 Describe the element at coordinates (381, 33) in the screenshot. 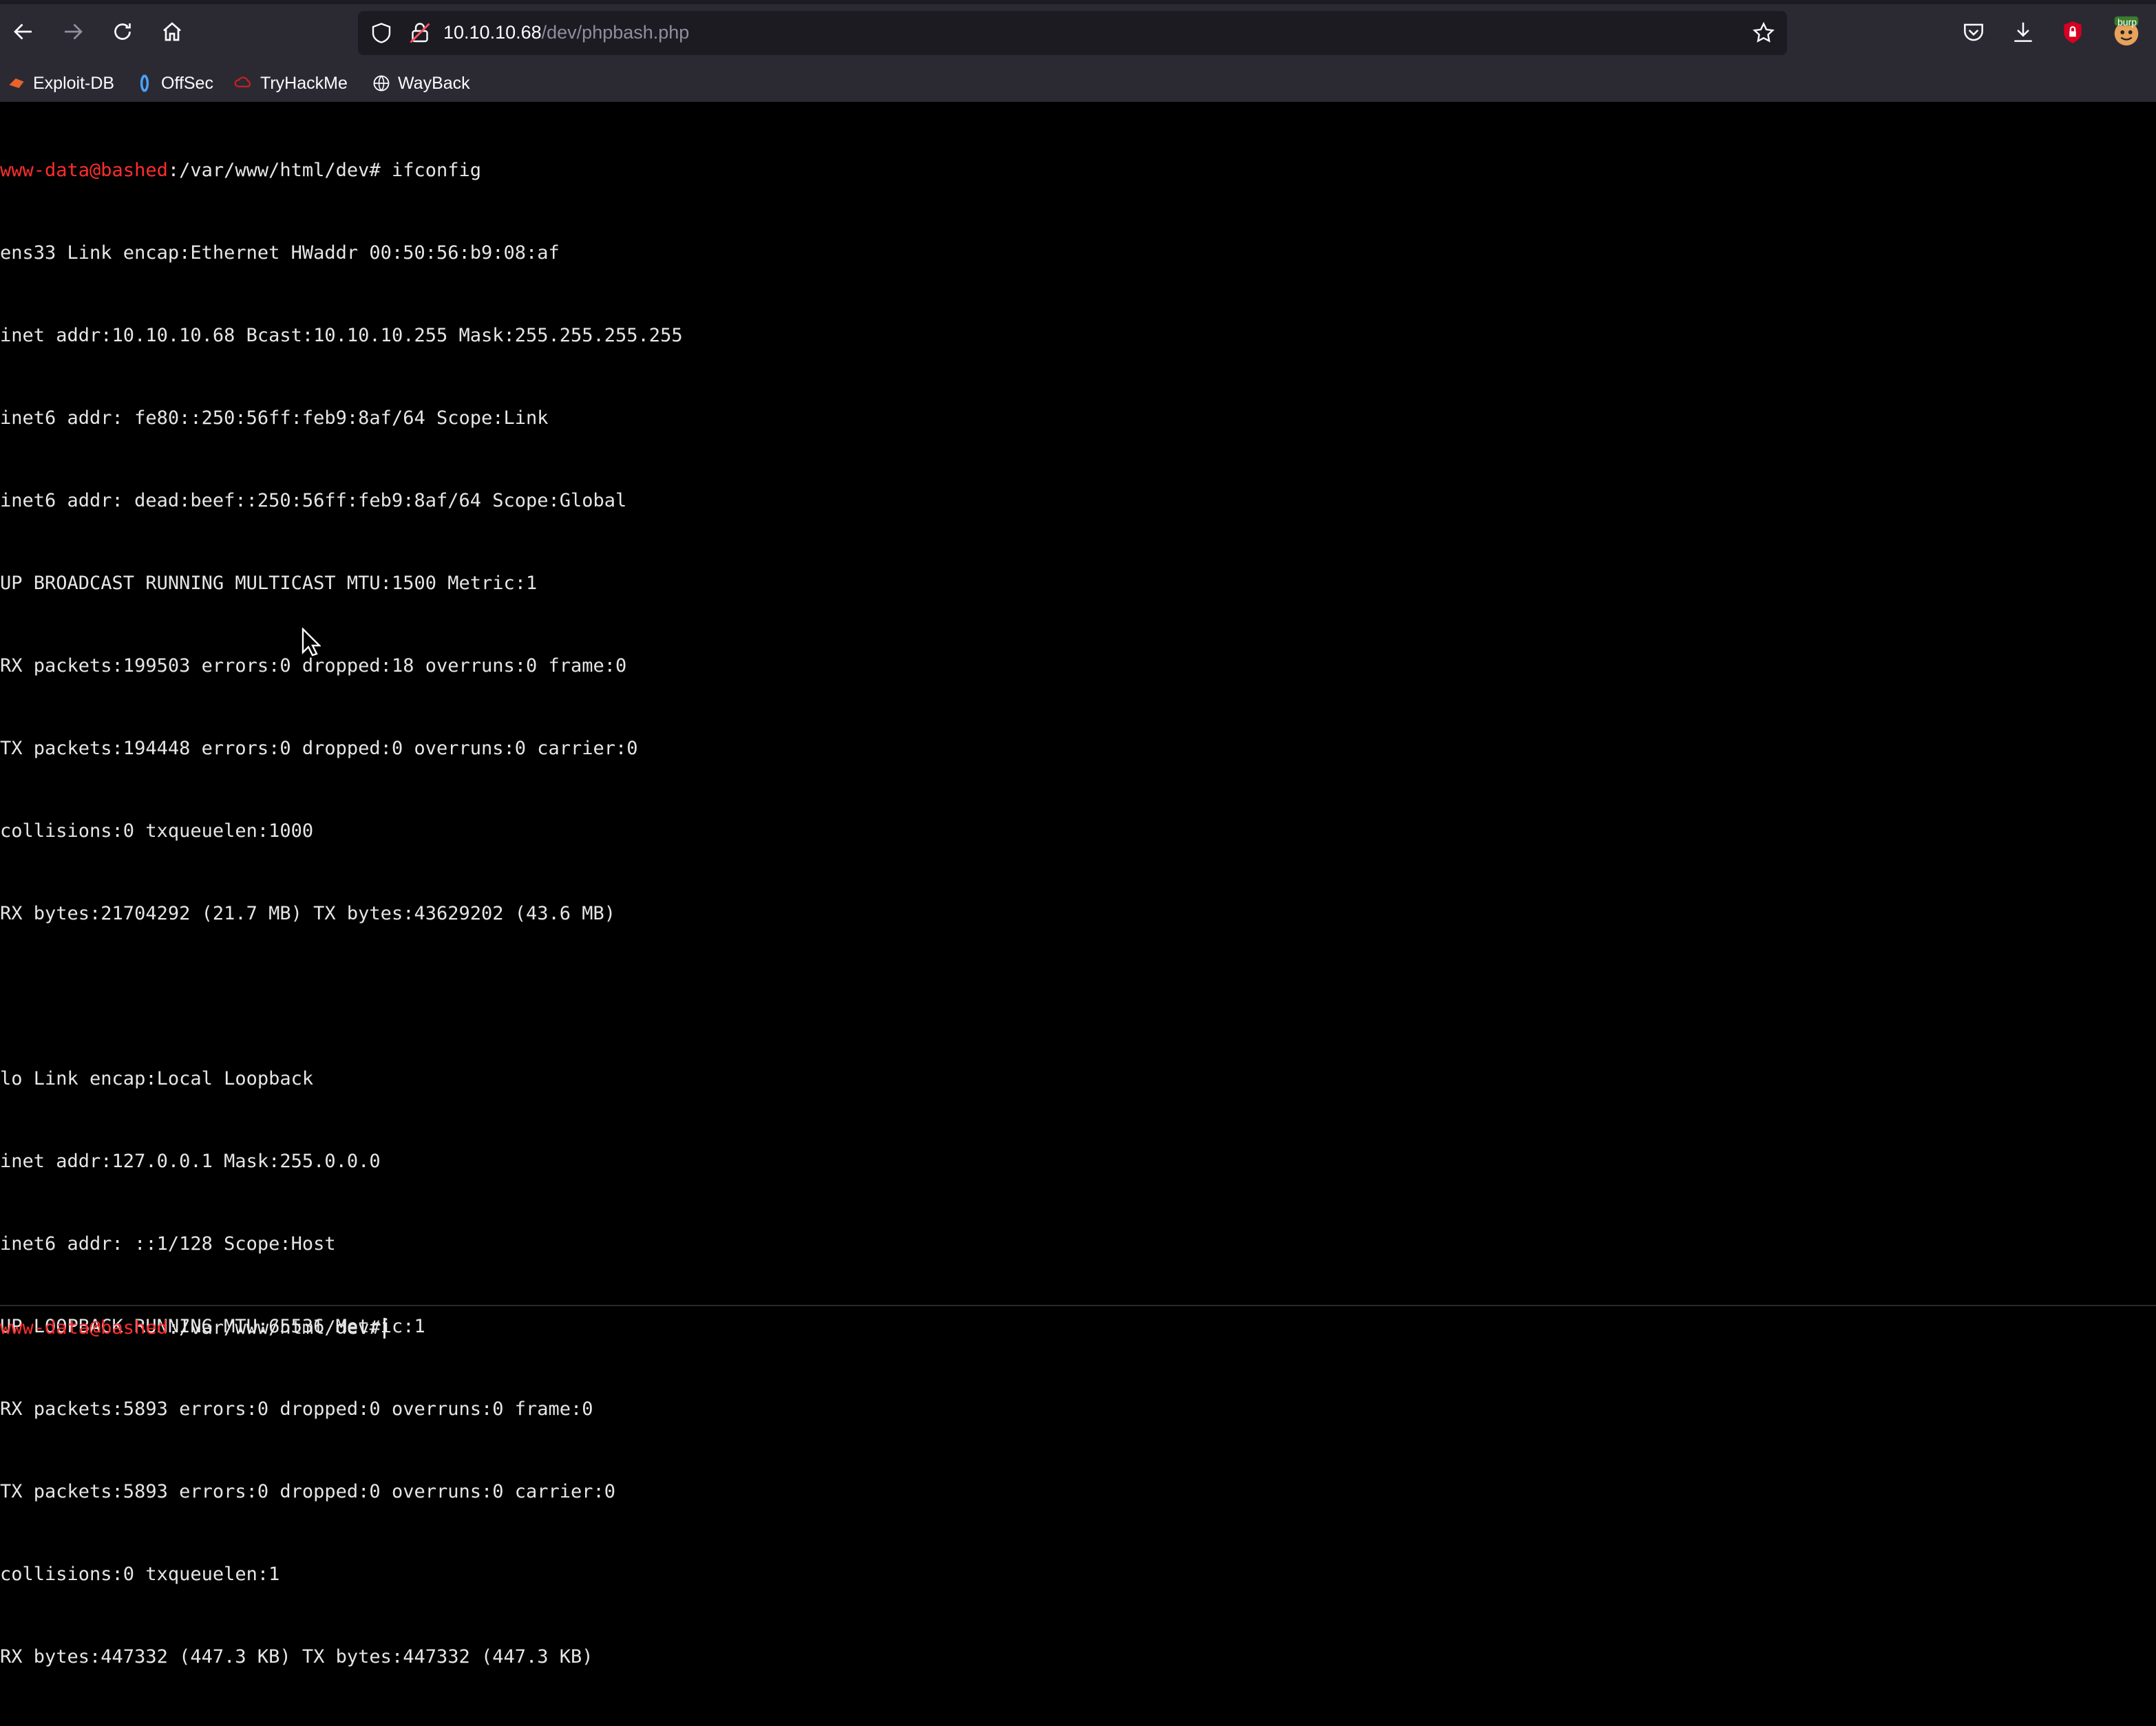

I see `shield-icon` at that location.